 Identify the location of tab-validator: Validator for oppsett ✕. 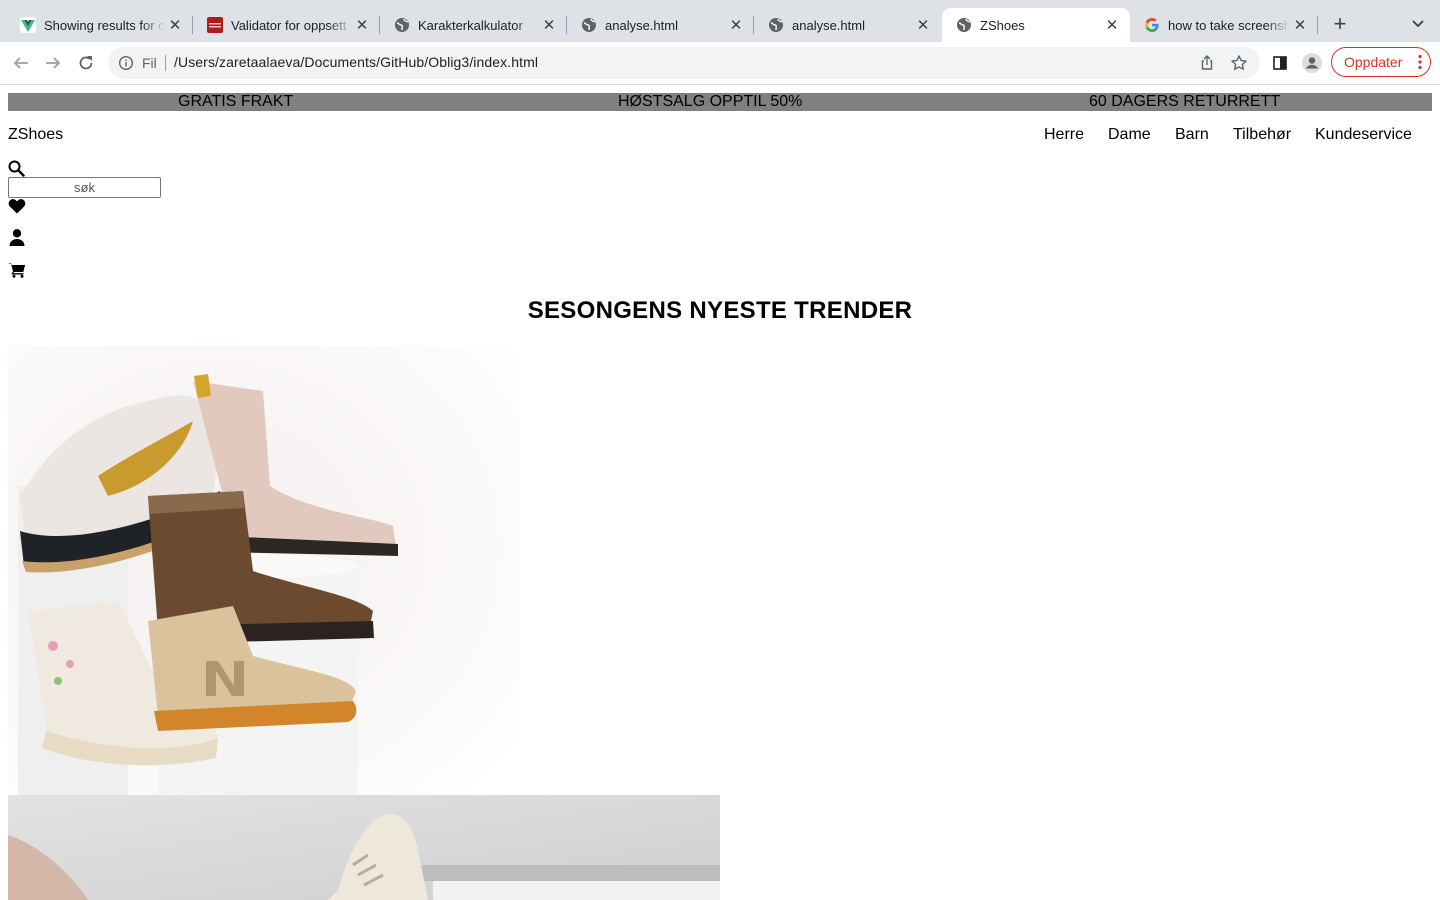
(286, 25).